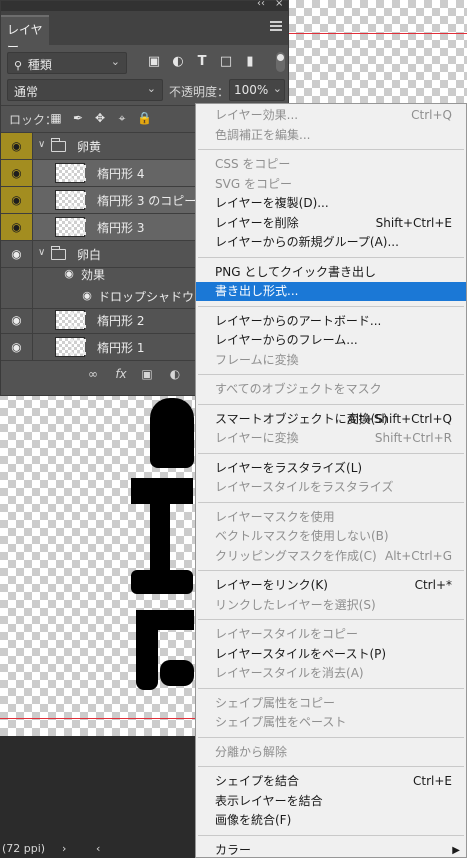 The height and width of the screenshot is (858, 467). Describe the element at coordinates (331, 605) in the screenshot. I see `menu-item: リンクしたレイヤーを選択(S)` at that location.